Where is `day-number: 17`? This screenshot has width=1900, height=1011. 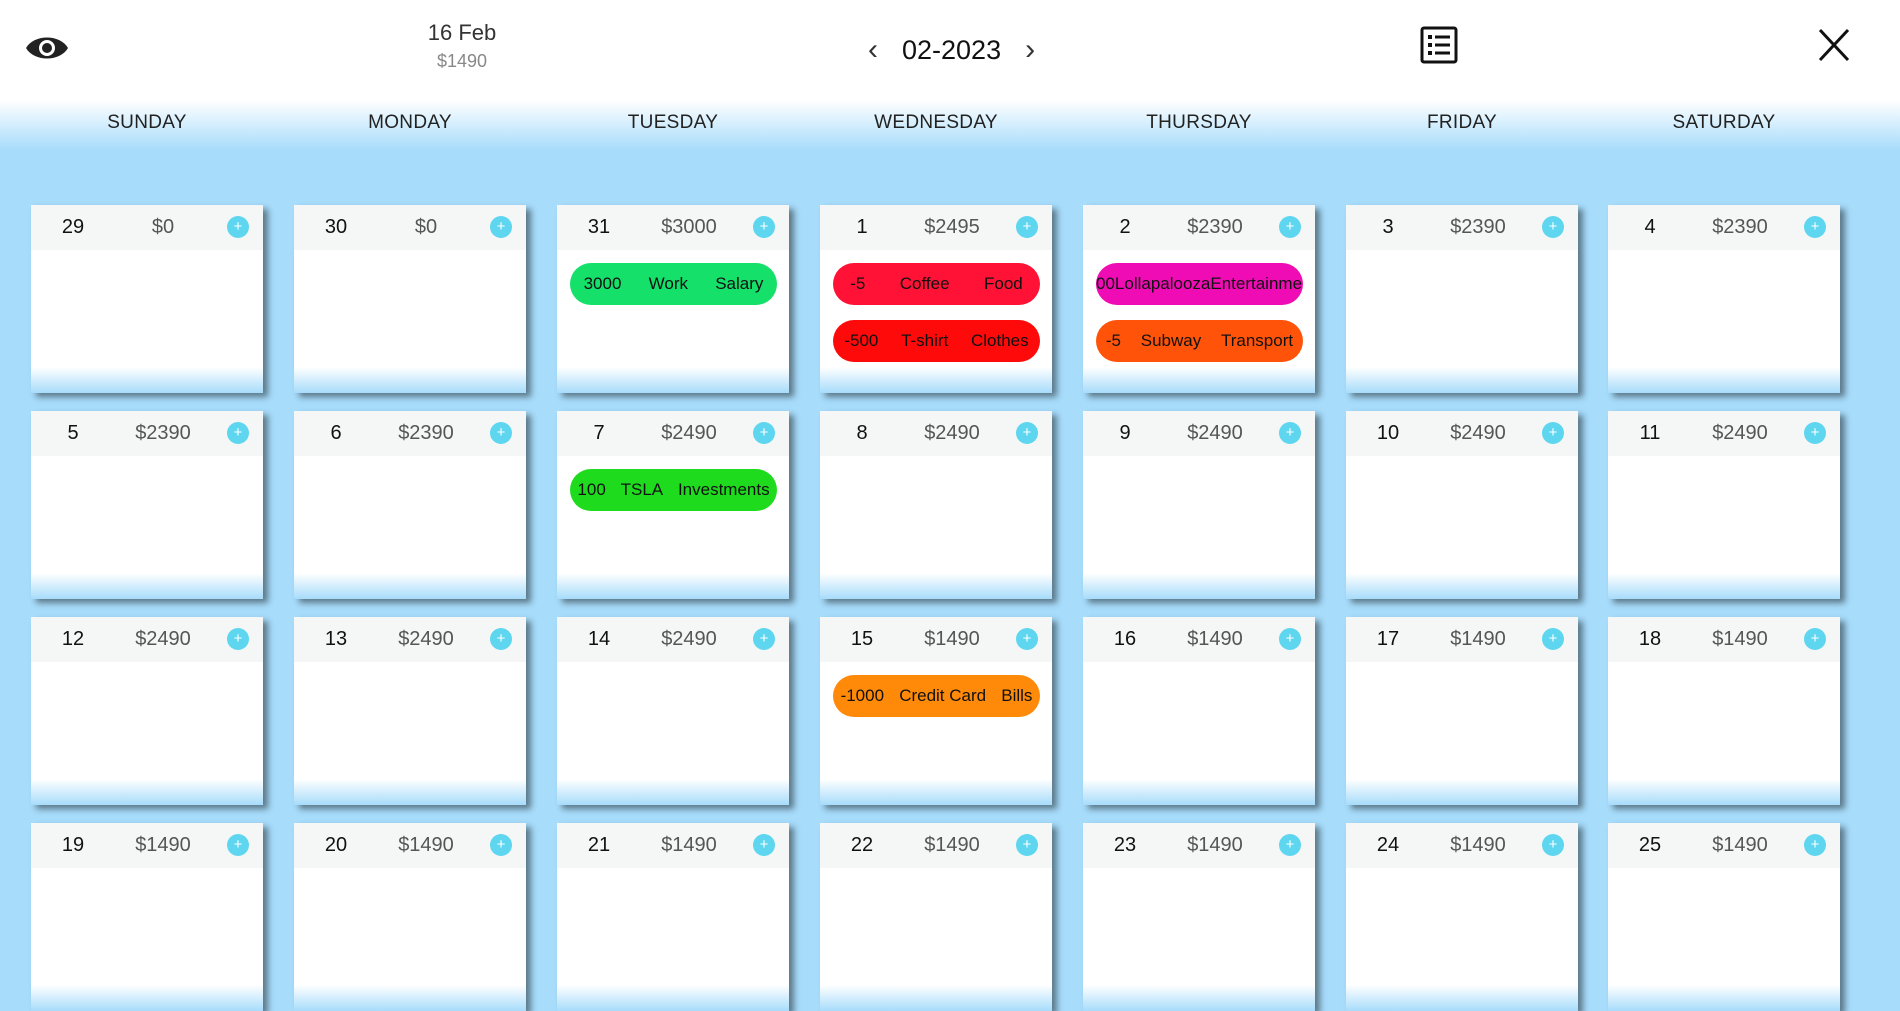 day-number: 17 is located at coordinates (1388, 639).